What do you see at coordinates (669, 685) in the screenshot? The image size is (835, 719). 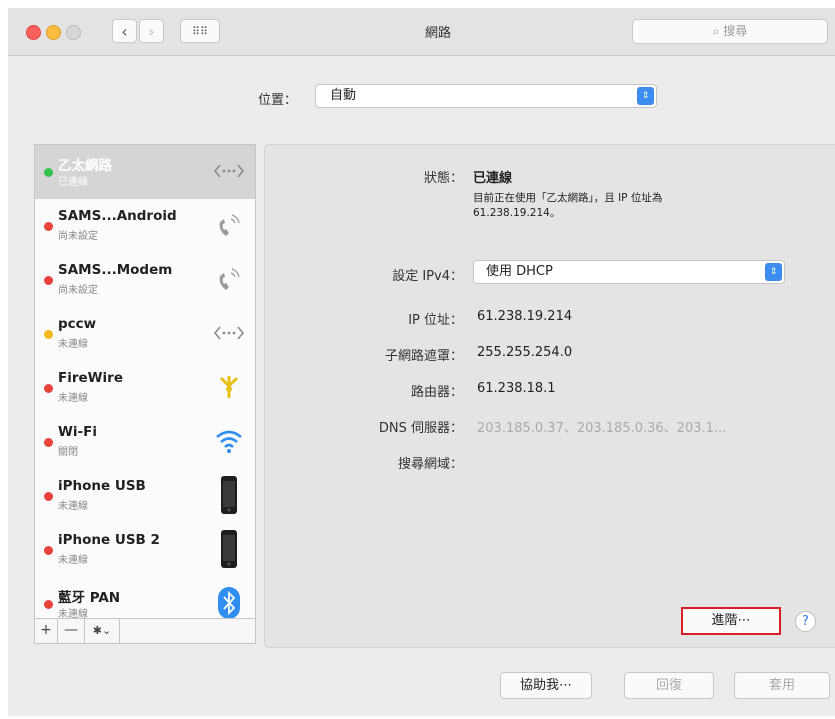 I see `revert-button: 回復` at bounding box center [669, 685].